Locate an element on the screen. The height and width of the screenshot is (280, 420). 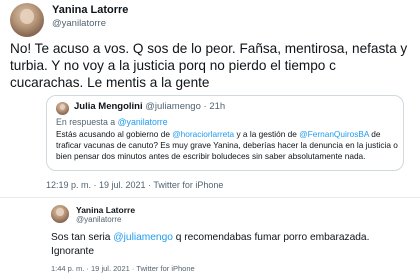
author-handle: @yanilatorre is located at coordinates (79, 23).